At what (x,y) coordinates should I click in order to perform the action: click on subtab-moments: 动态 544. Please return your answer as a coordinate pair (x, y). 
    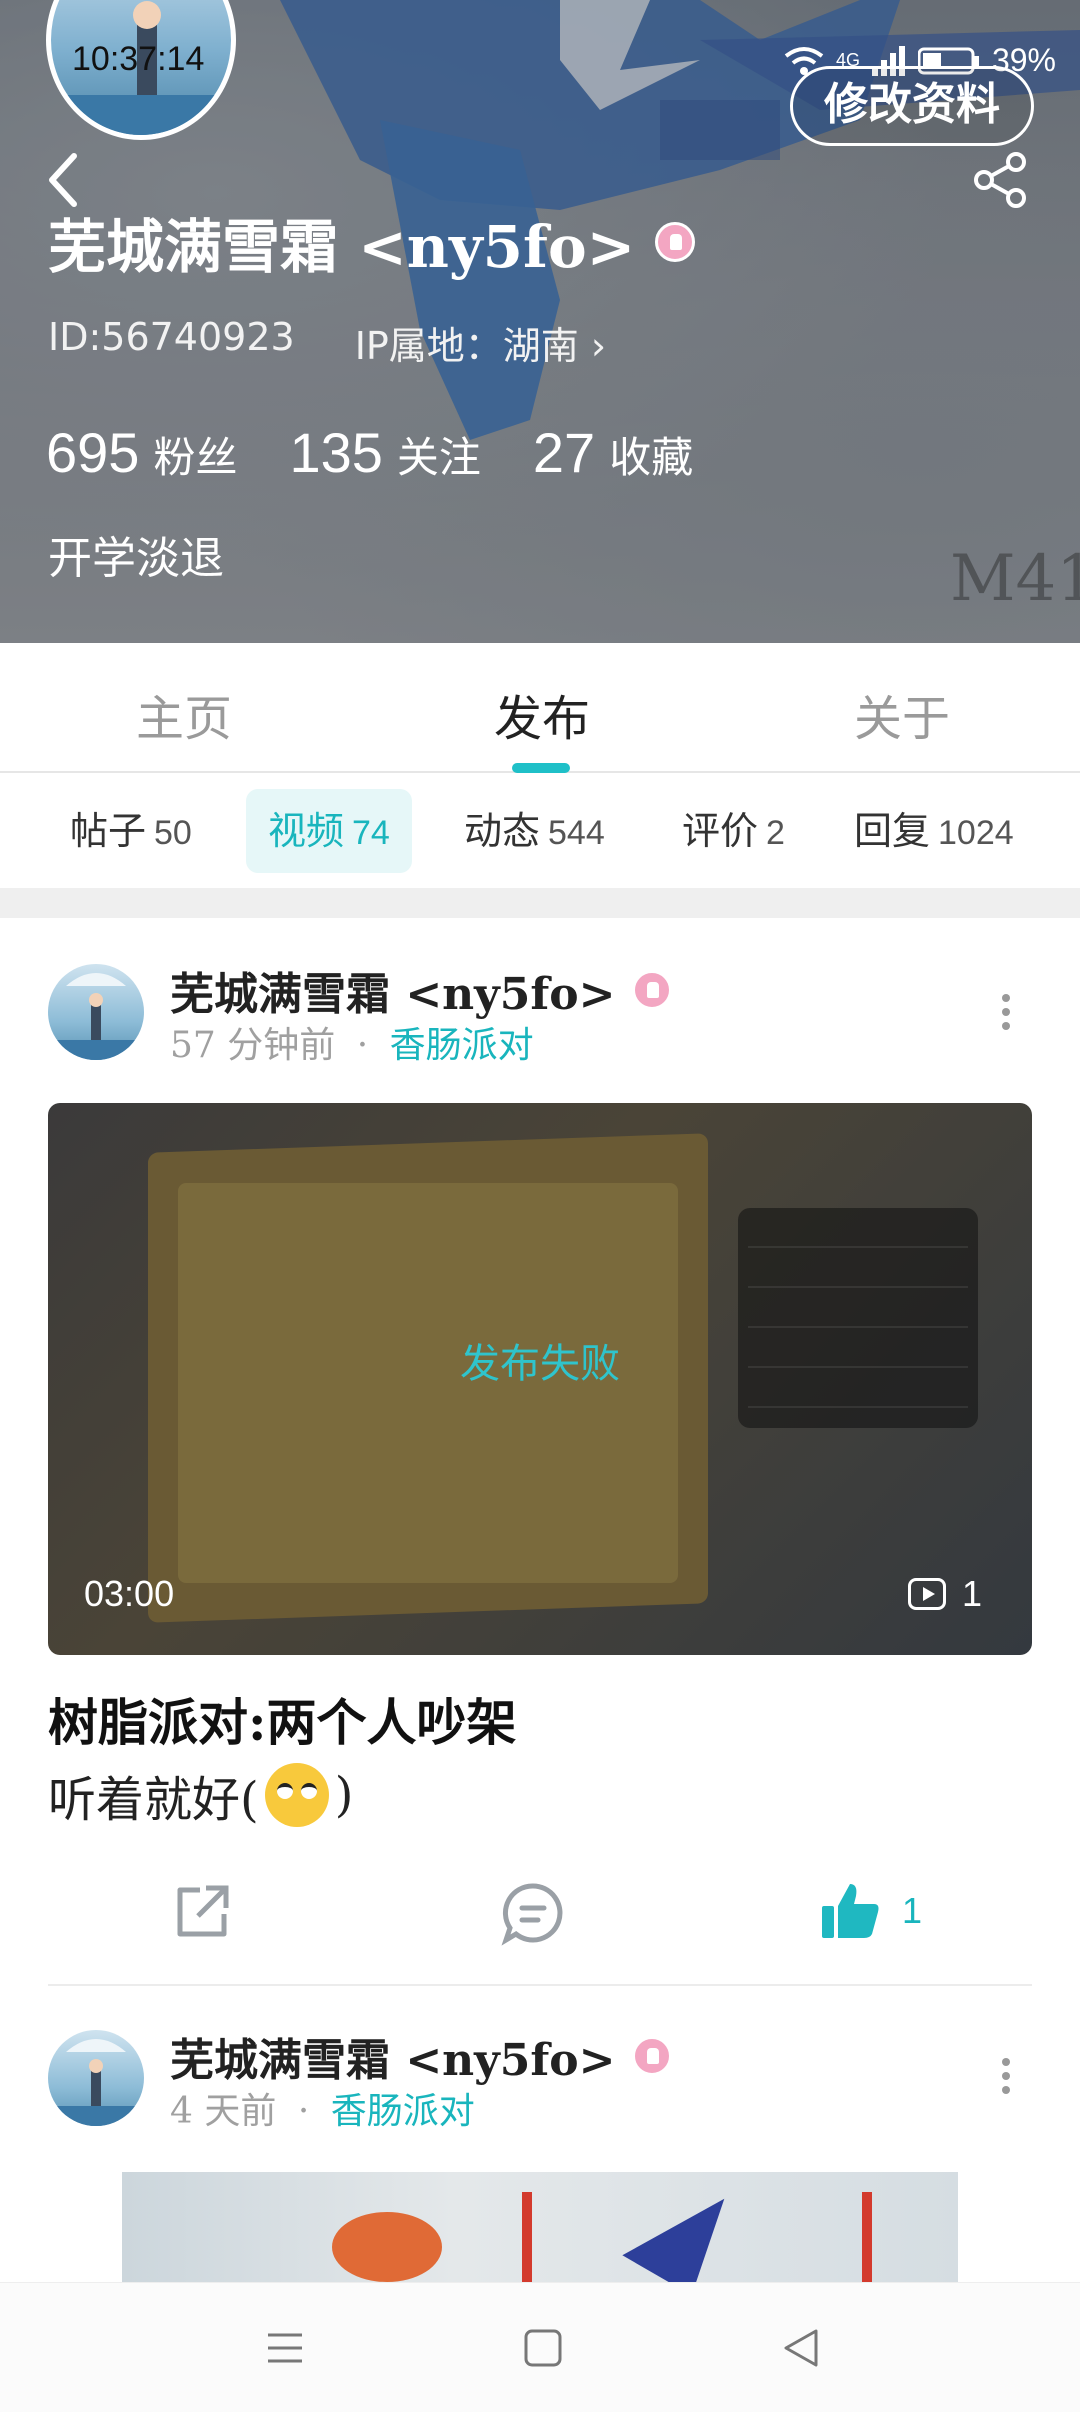
    Looking at the image, I should click on (534, 831).